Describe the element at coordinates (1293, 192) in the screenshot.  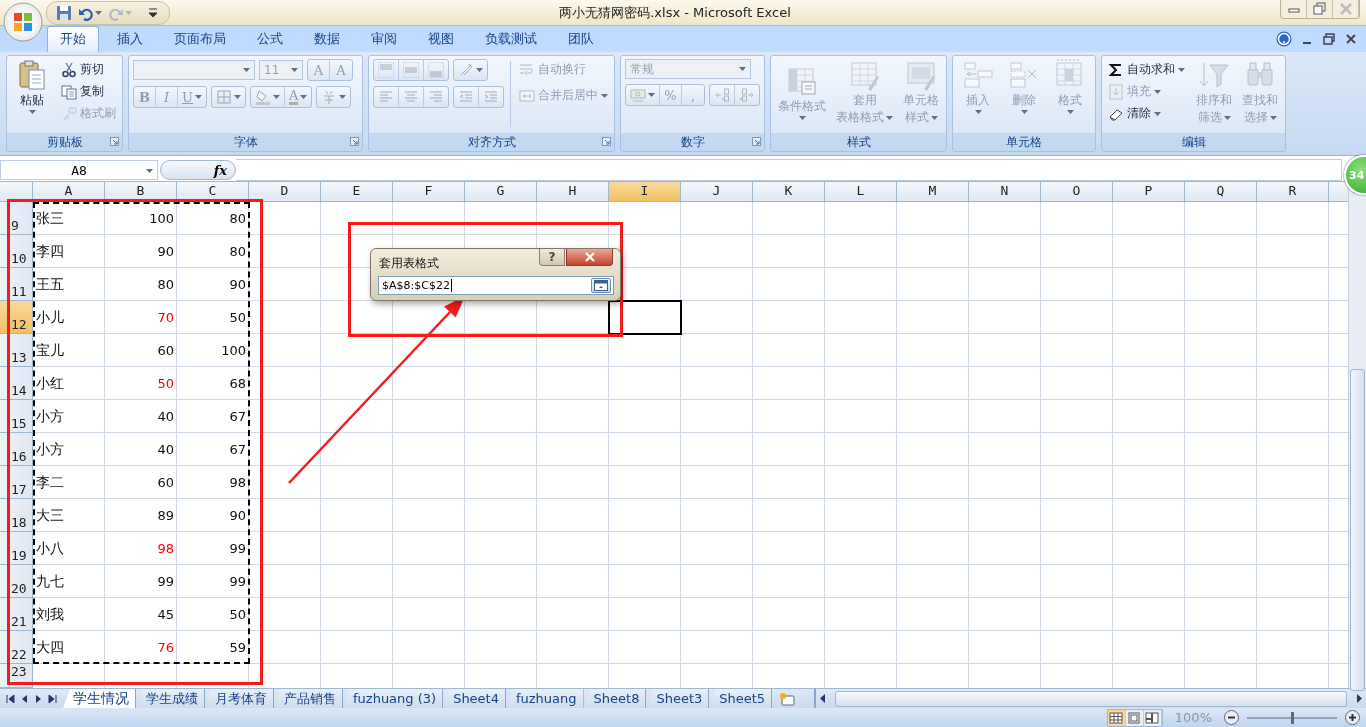
I see `column-header: R` at that location.